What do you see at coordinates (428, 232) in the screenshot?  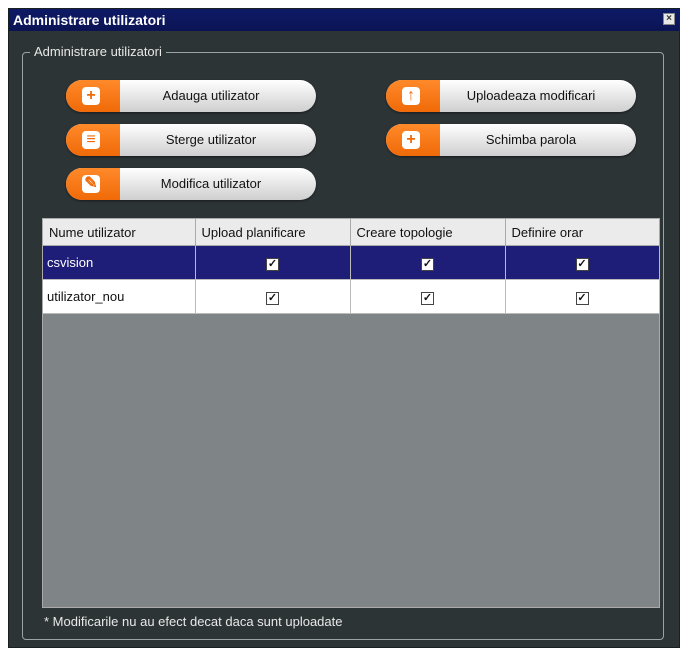 I see `column-header-topology: Creare topologie` at bounding box center [428, 232].